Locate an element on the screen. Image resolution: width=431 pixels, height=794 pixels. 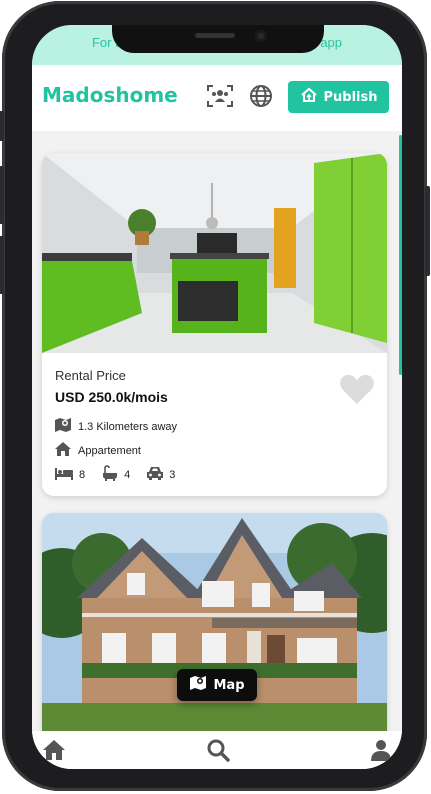
amenities-row: 8 4 3 is located at coordinates (114, 474).